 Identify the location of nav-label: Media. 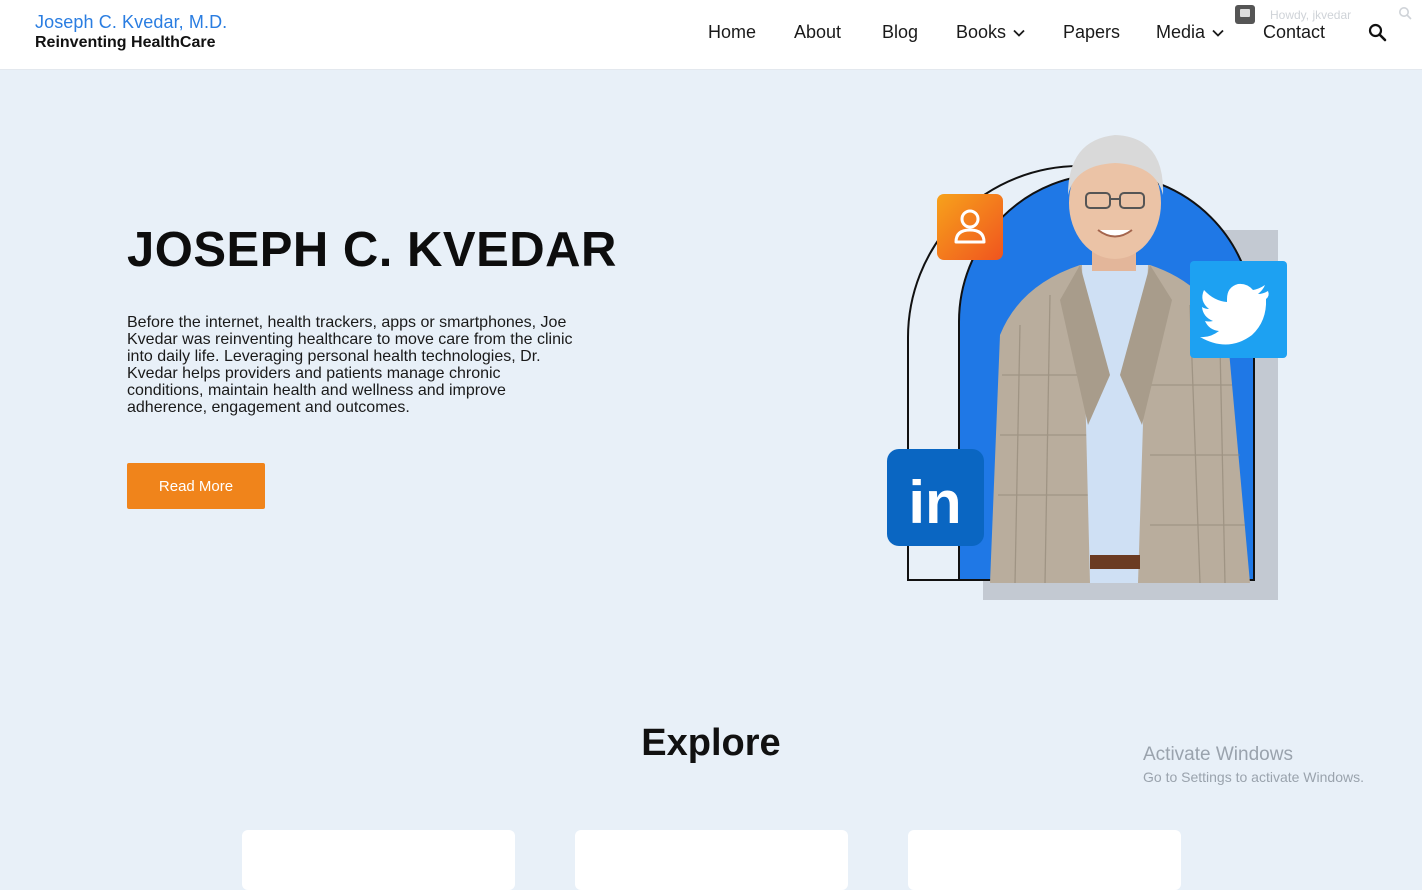
(1181, 32).